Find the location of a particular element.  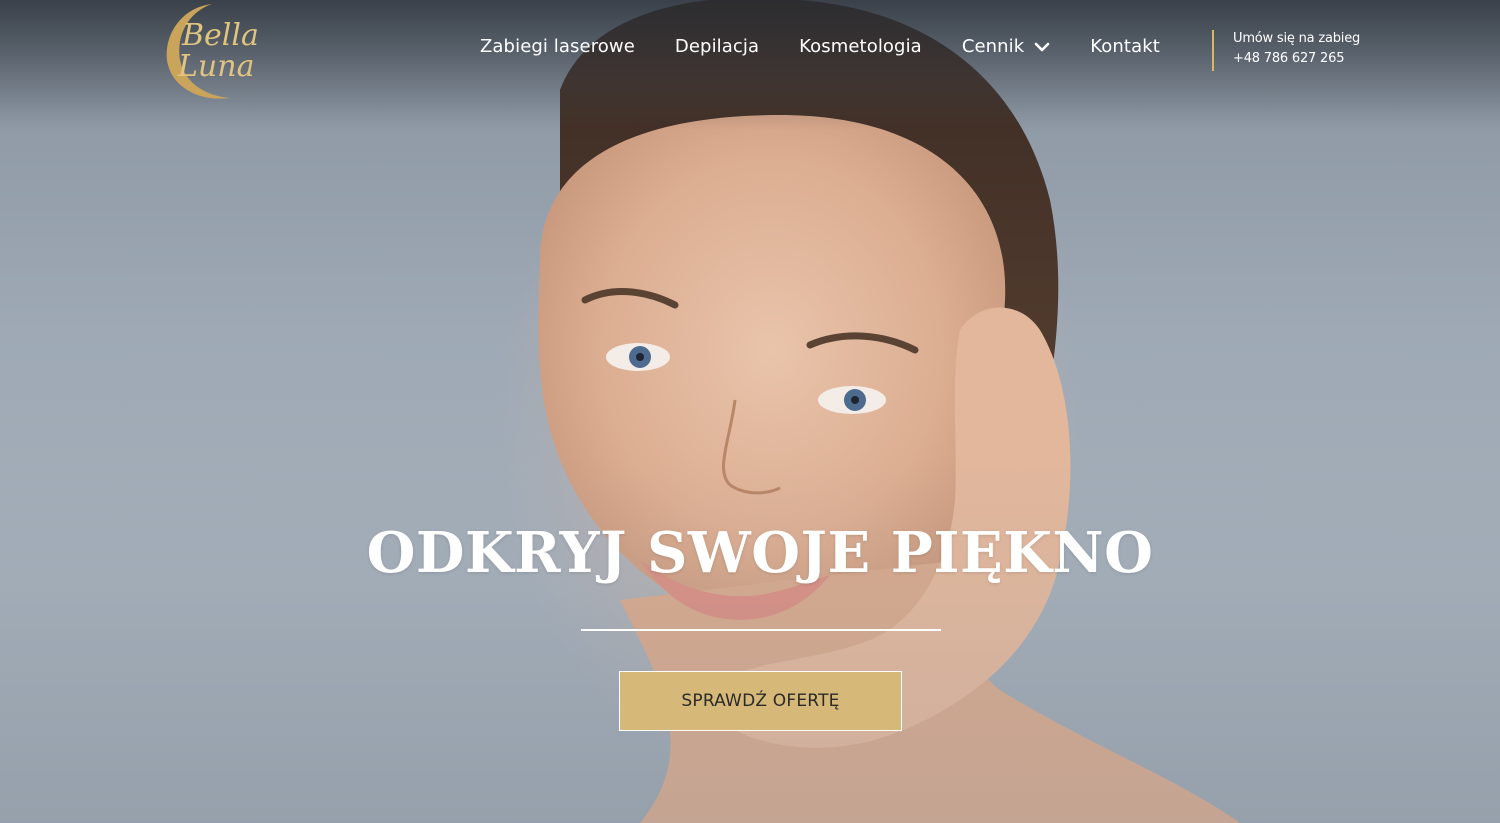

appointment-label: Umów się na zabieg is located at coordinates (1297, 38).